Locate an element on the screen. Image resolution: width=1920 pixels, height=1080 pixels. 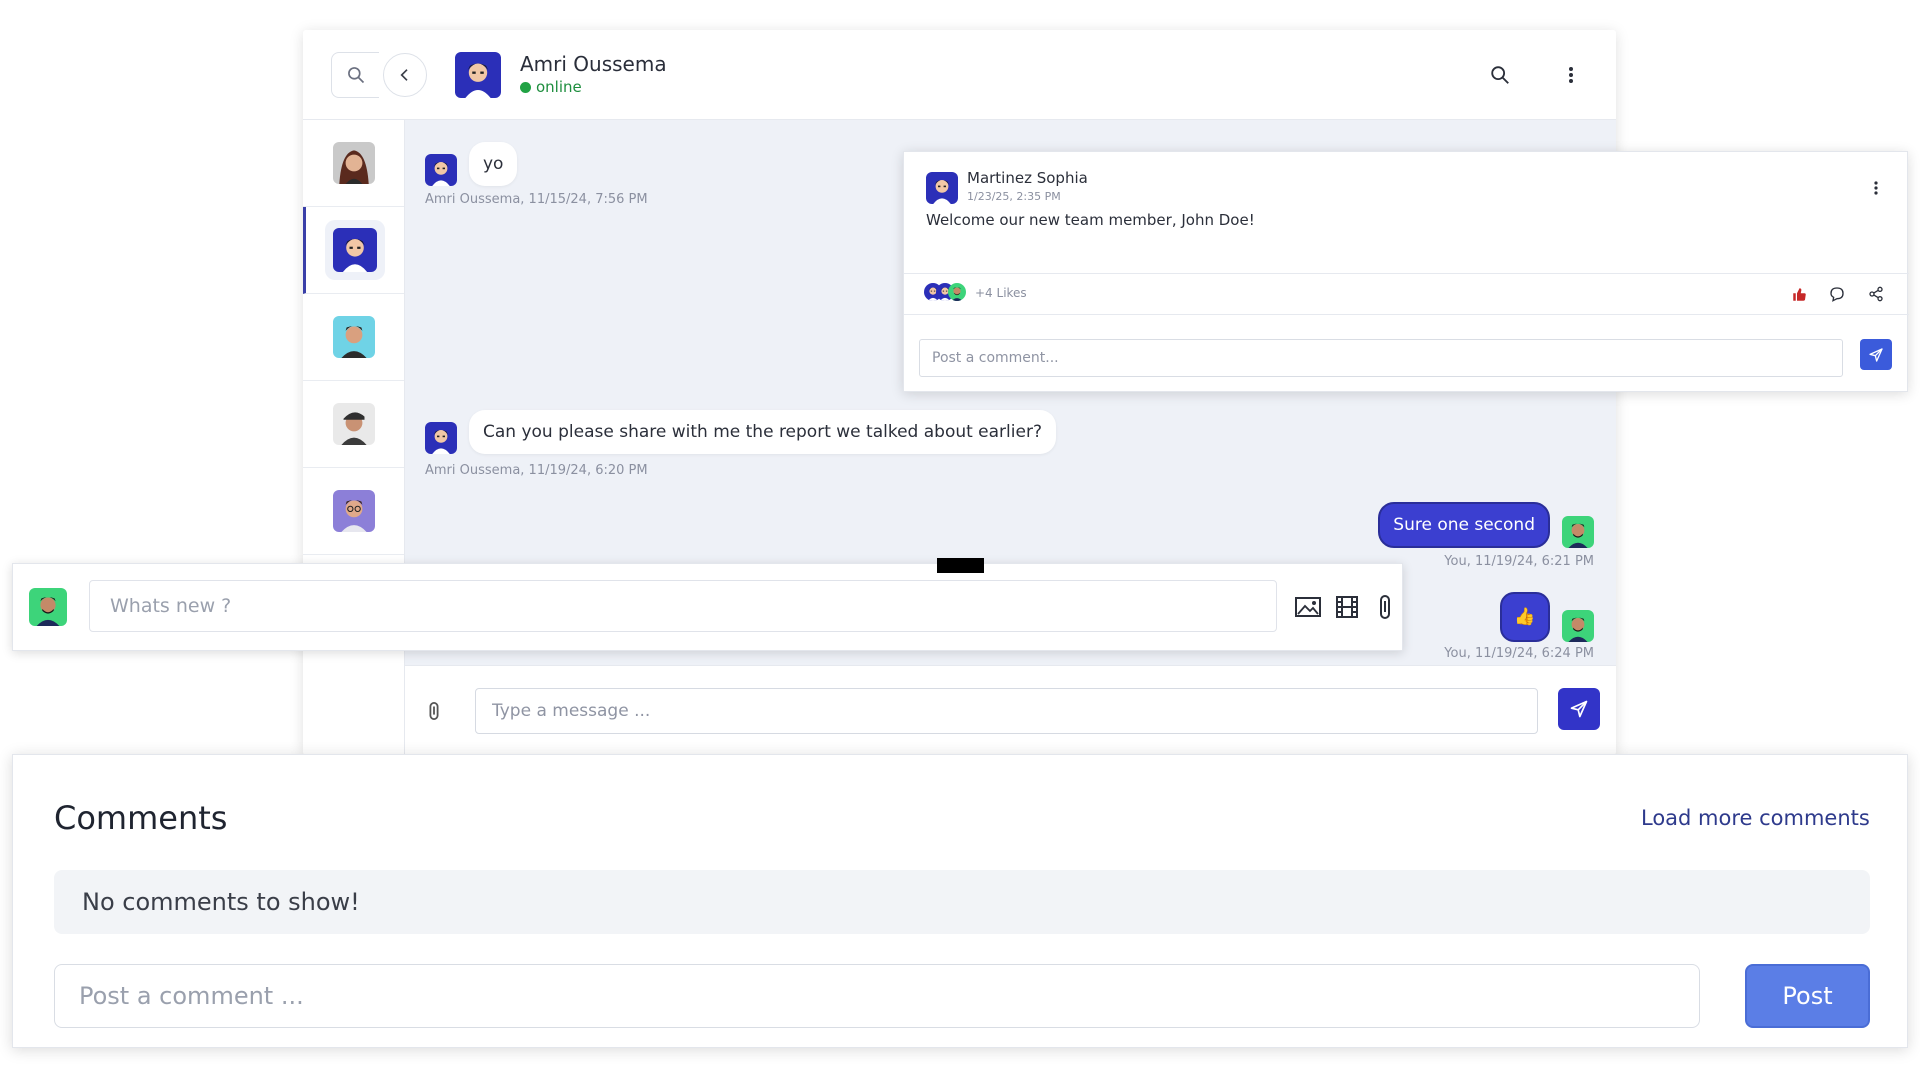
film-icon is located at coordinates (1347, 607).